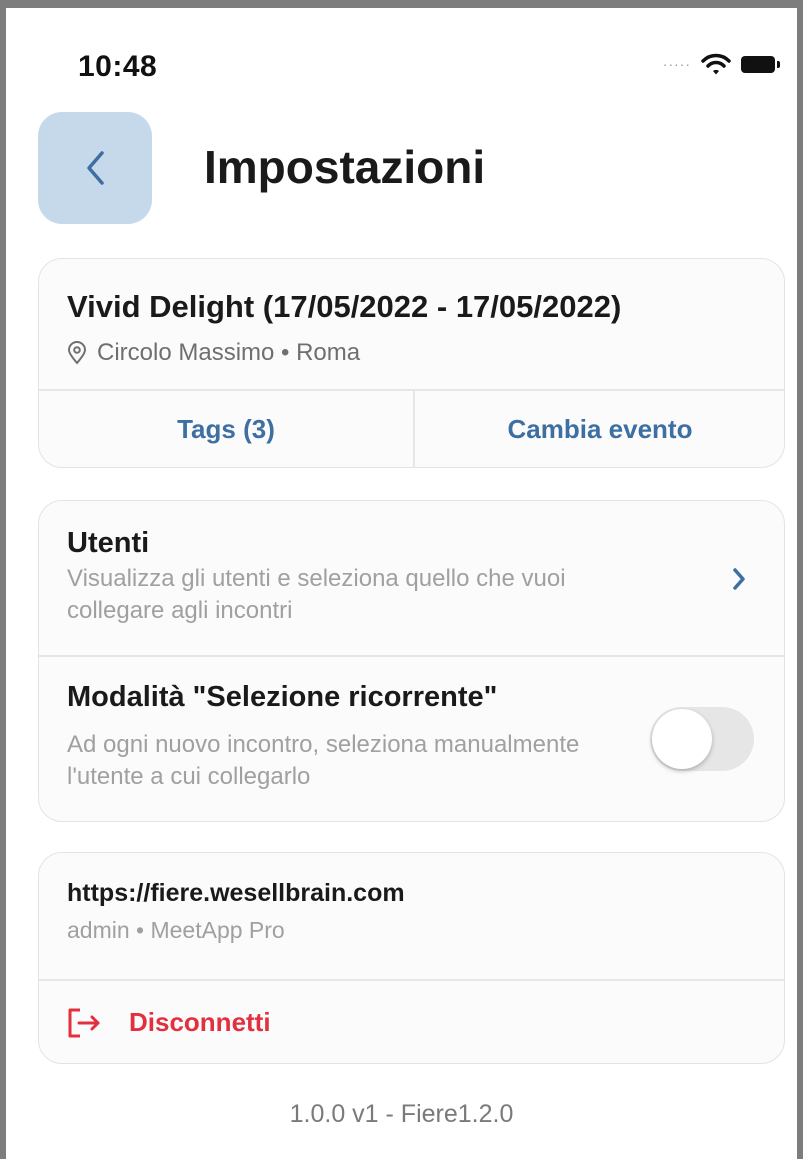  What do you see at coordinates (226, 429) in the screenshot?
I see `tags-button: Tags (3)` at bounding box center [226, 429].